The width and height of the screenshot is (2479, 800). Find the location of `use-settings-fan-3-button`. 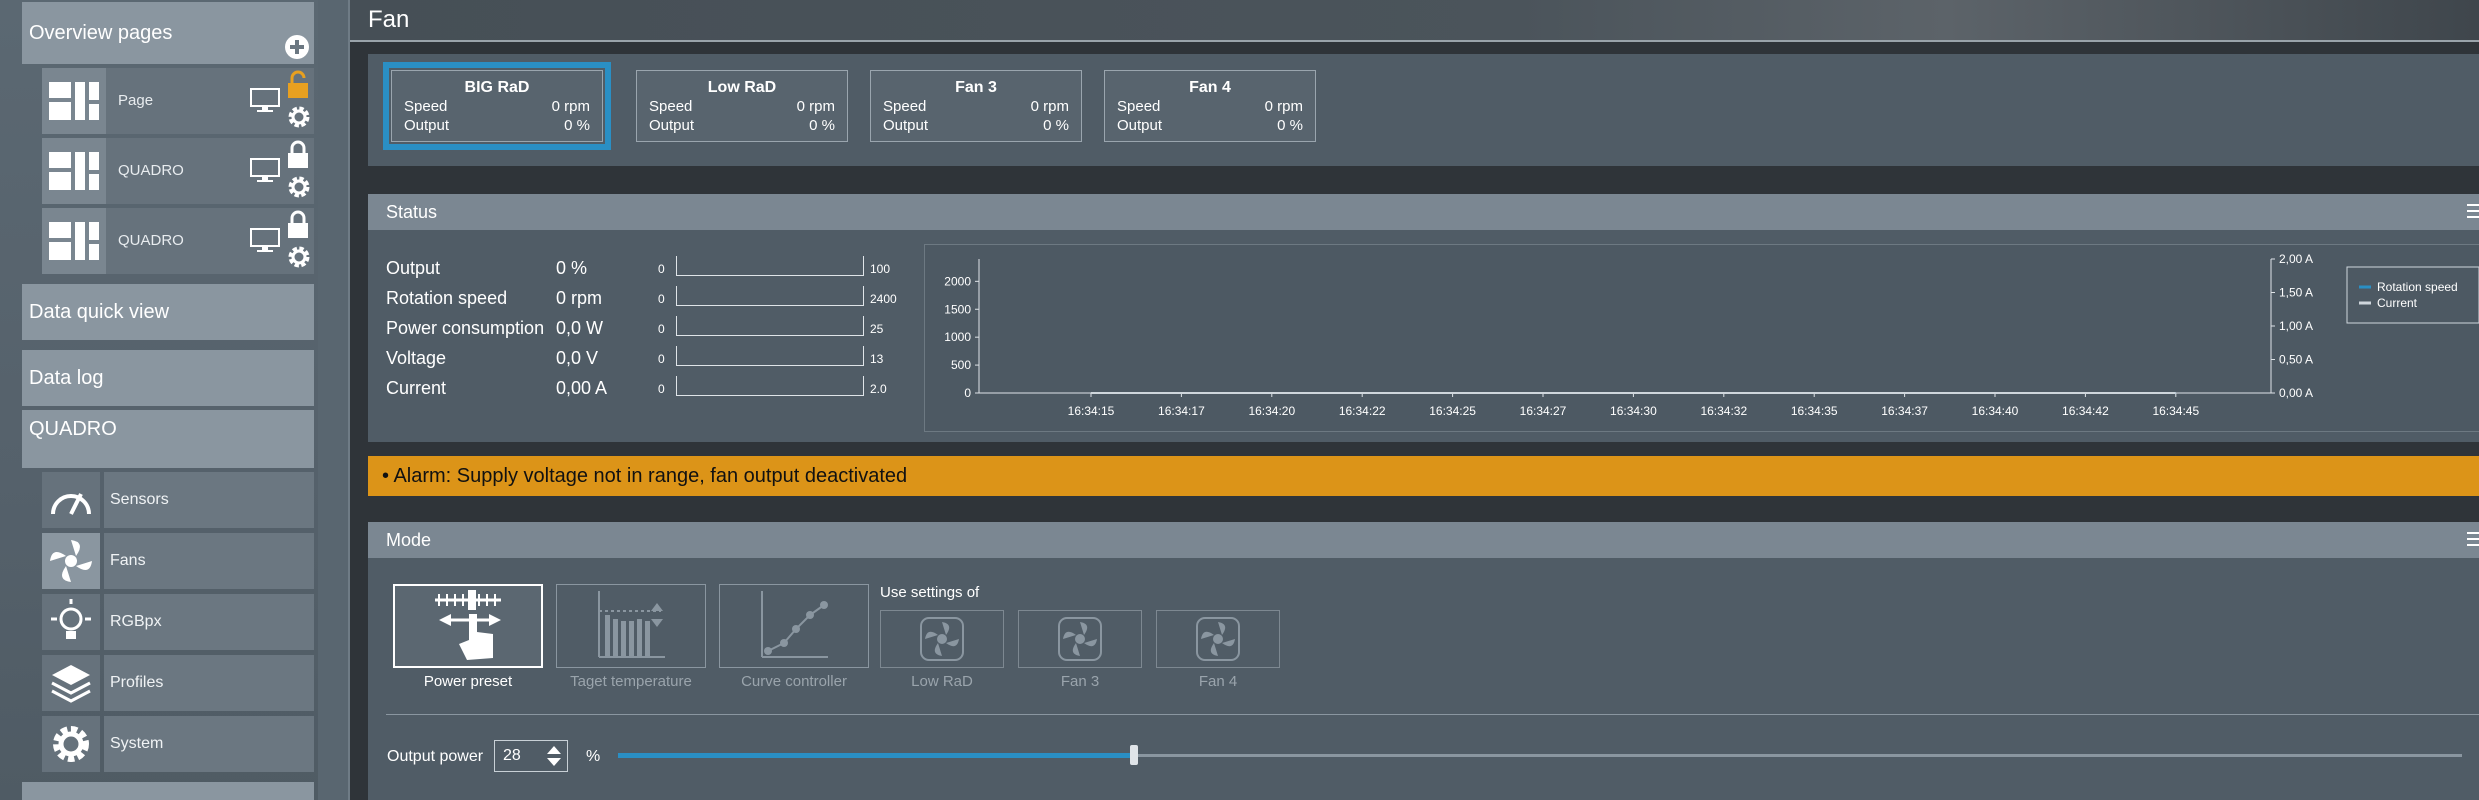

use-settings-fan-3-button is located at coordinates (1080, 639).